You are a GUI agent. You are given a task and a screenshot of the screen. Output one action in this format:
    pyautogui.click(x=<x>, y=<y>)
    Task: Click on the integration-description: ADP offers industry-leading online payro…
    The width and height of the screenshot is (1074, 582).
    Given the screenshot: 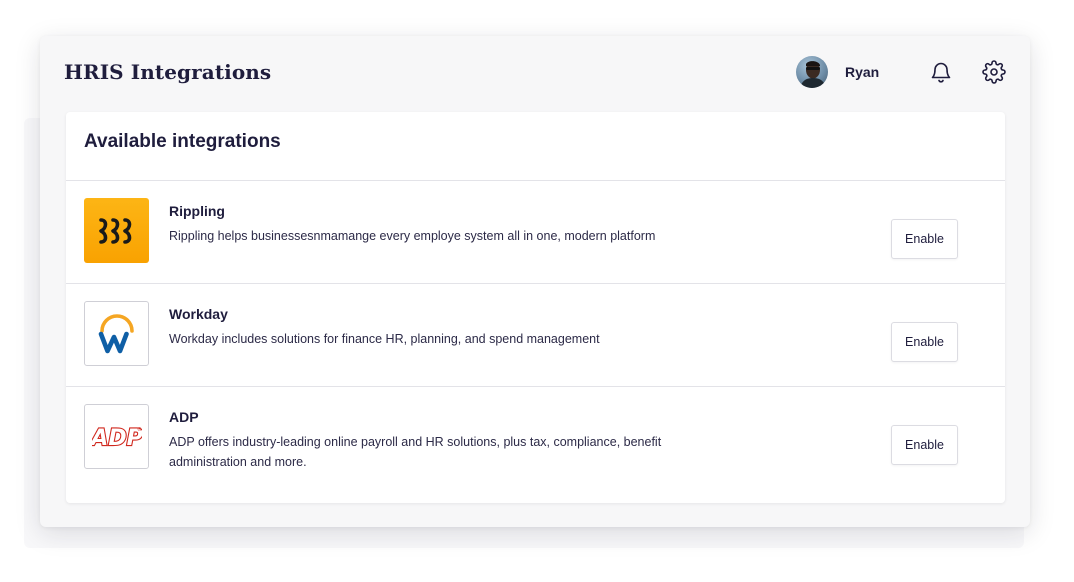 What is the action you would take?
    pyautogui.click(x=415, y=452)
    